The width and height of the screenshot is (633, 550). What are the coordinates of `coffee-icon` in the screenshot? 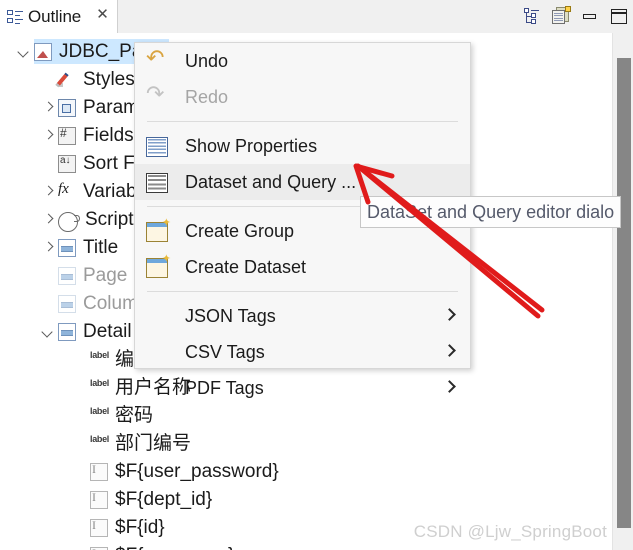 It's located at (69, 221).